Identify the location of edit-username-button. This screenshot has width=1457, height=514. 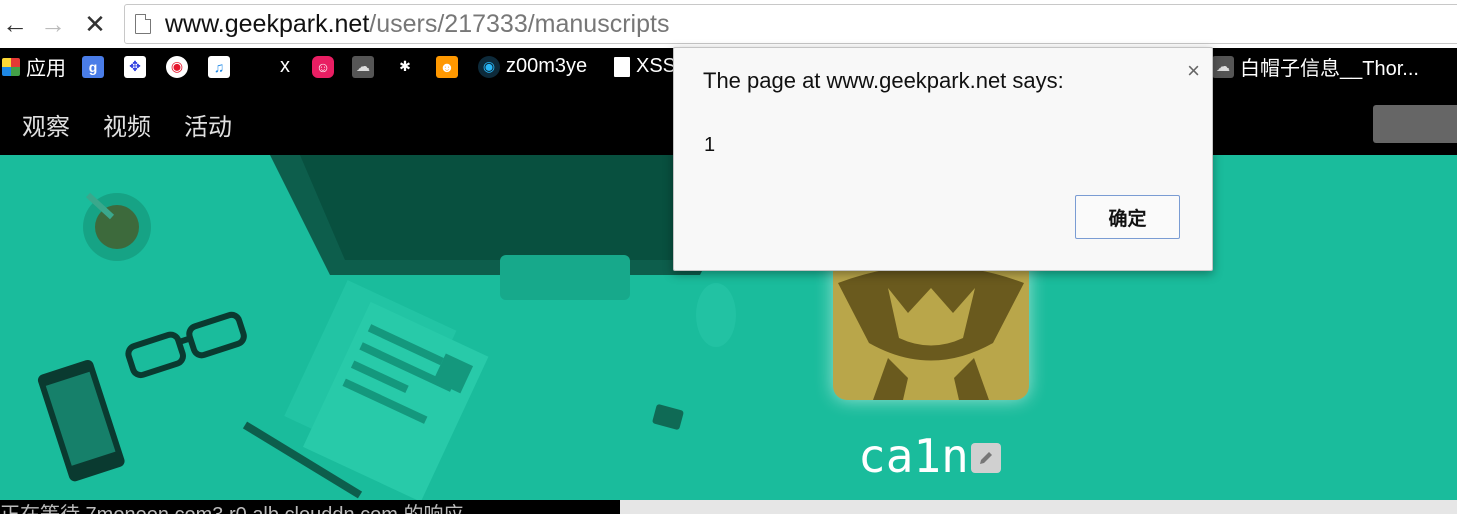
(986, 458).